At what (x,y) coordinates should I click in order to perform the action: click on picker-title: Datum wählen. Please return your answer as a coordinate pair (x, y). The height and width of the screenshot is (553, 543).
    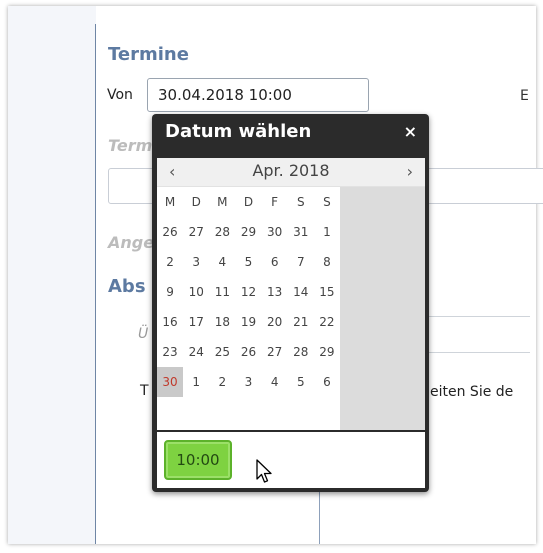
    Looking at the image, I should click on (238, 131).